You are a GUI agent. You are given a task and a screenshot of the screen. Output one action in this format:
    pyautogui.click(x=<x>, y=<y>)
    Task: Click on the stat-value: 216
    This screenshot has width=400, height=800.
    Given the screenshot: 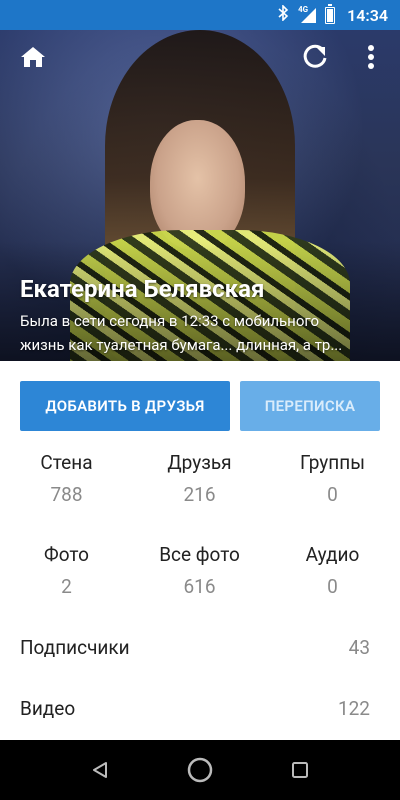 What is the action you would take?
    pyautogui.click(x=199, y=494)
    